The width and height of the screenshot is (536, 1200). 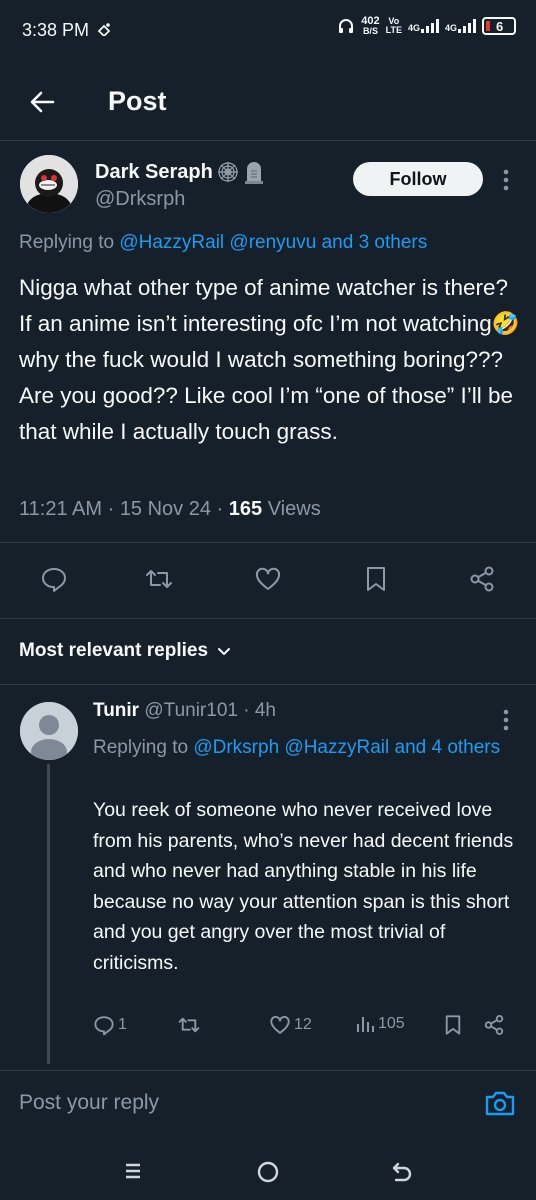 I want to click on status-time: 3:38 PM, so click(x=56, y=30).